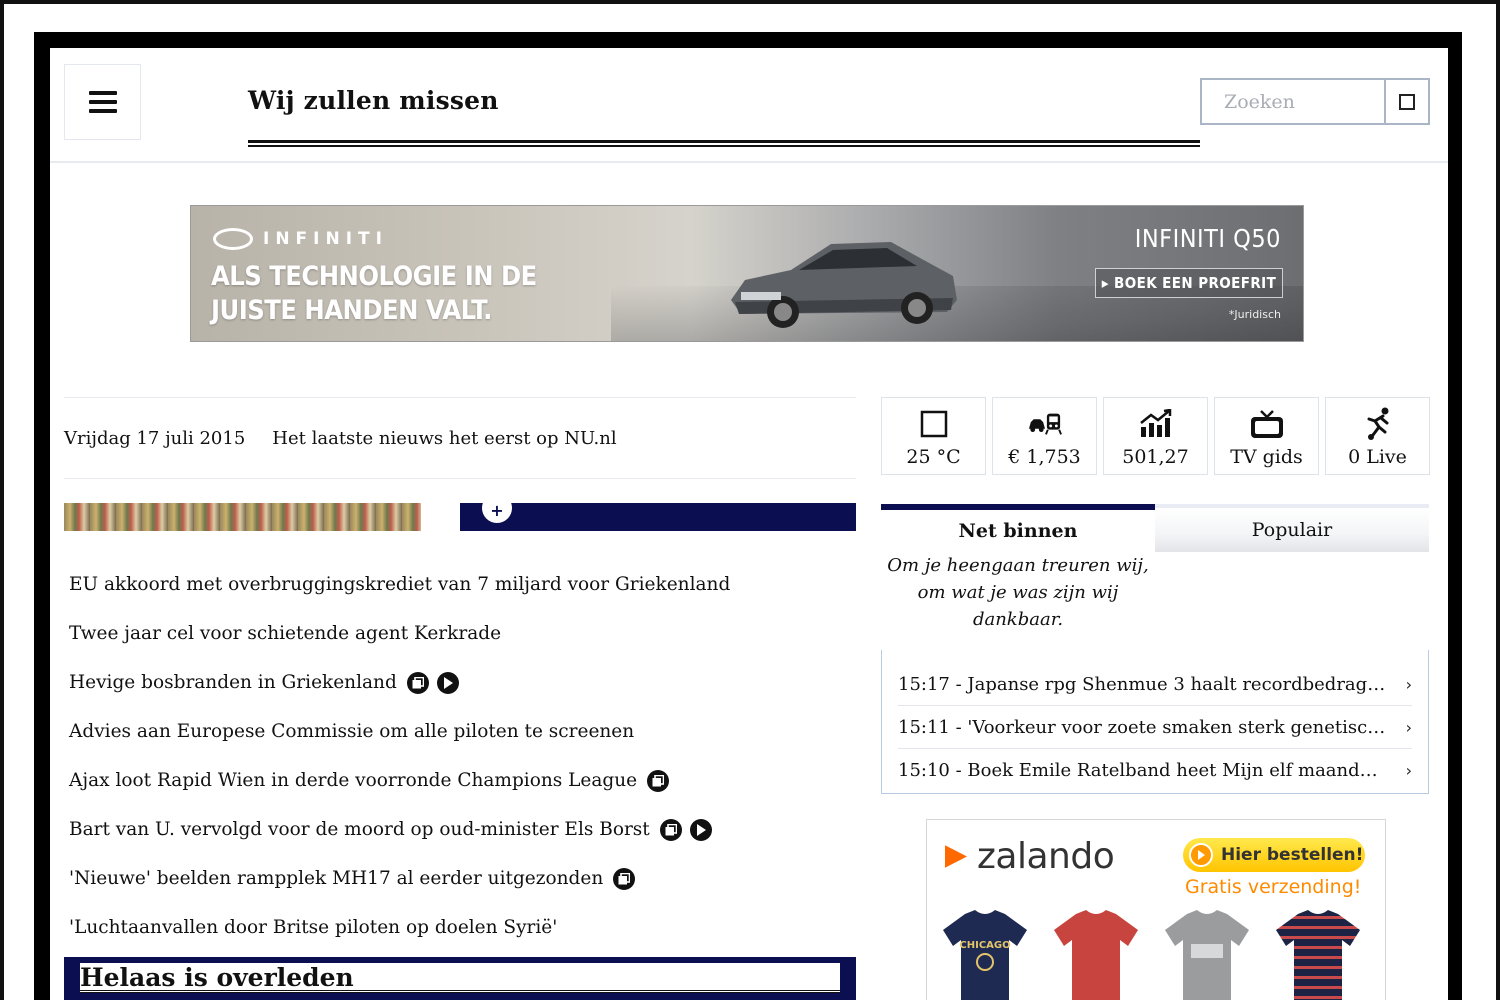 The height and width of the screenshot is (1000, 1500). I want to click on search-box, so click(1315, 101).